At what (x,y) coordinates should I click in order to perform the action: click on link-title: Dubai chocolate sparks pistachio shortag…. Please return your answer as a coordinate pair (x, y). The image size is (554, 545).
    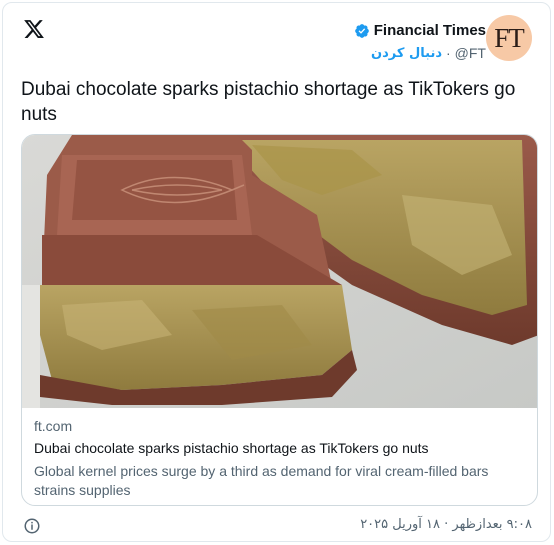
    Looking at the image, I should click on (231, 448).